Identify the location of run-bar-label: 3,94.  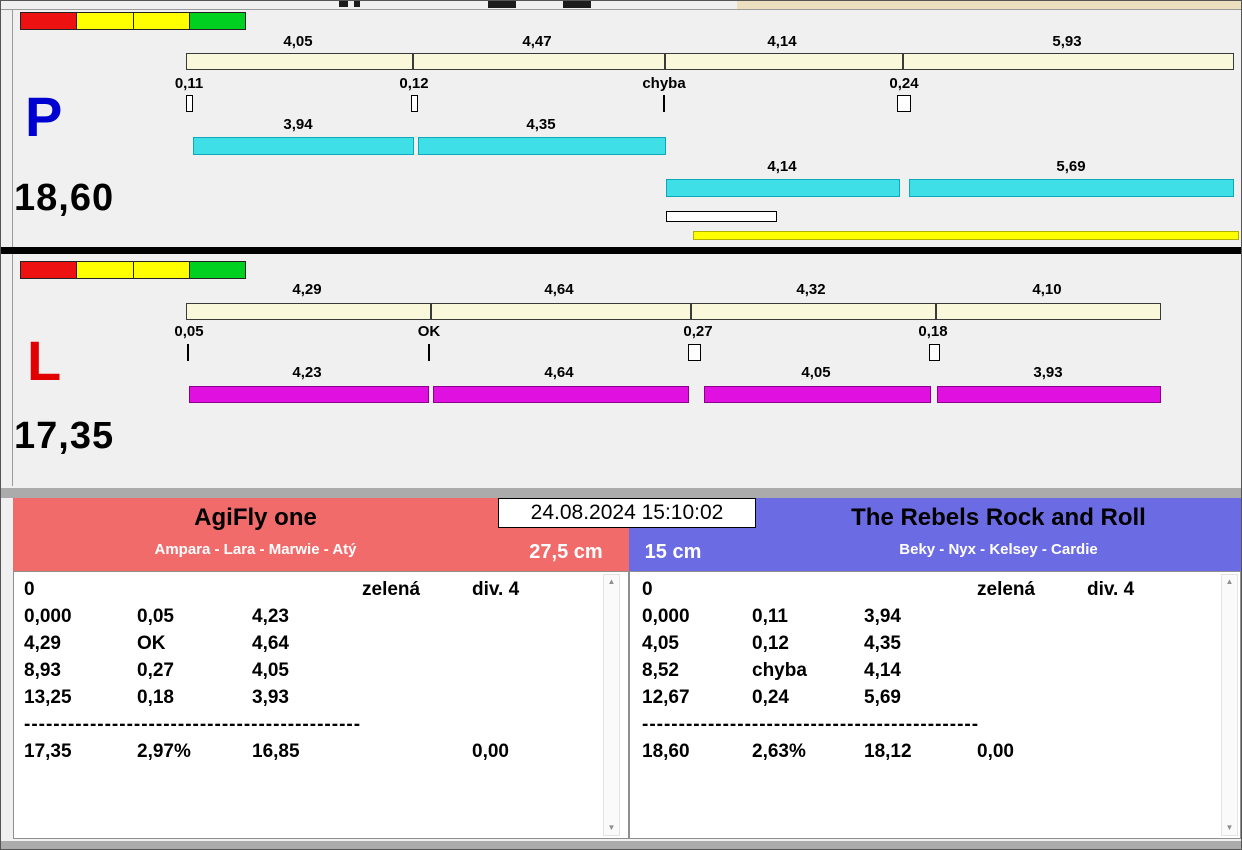
(298, 124).